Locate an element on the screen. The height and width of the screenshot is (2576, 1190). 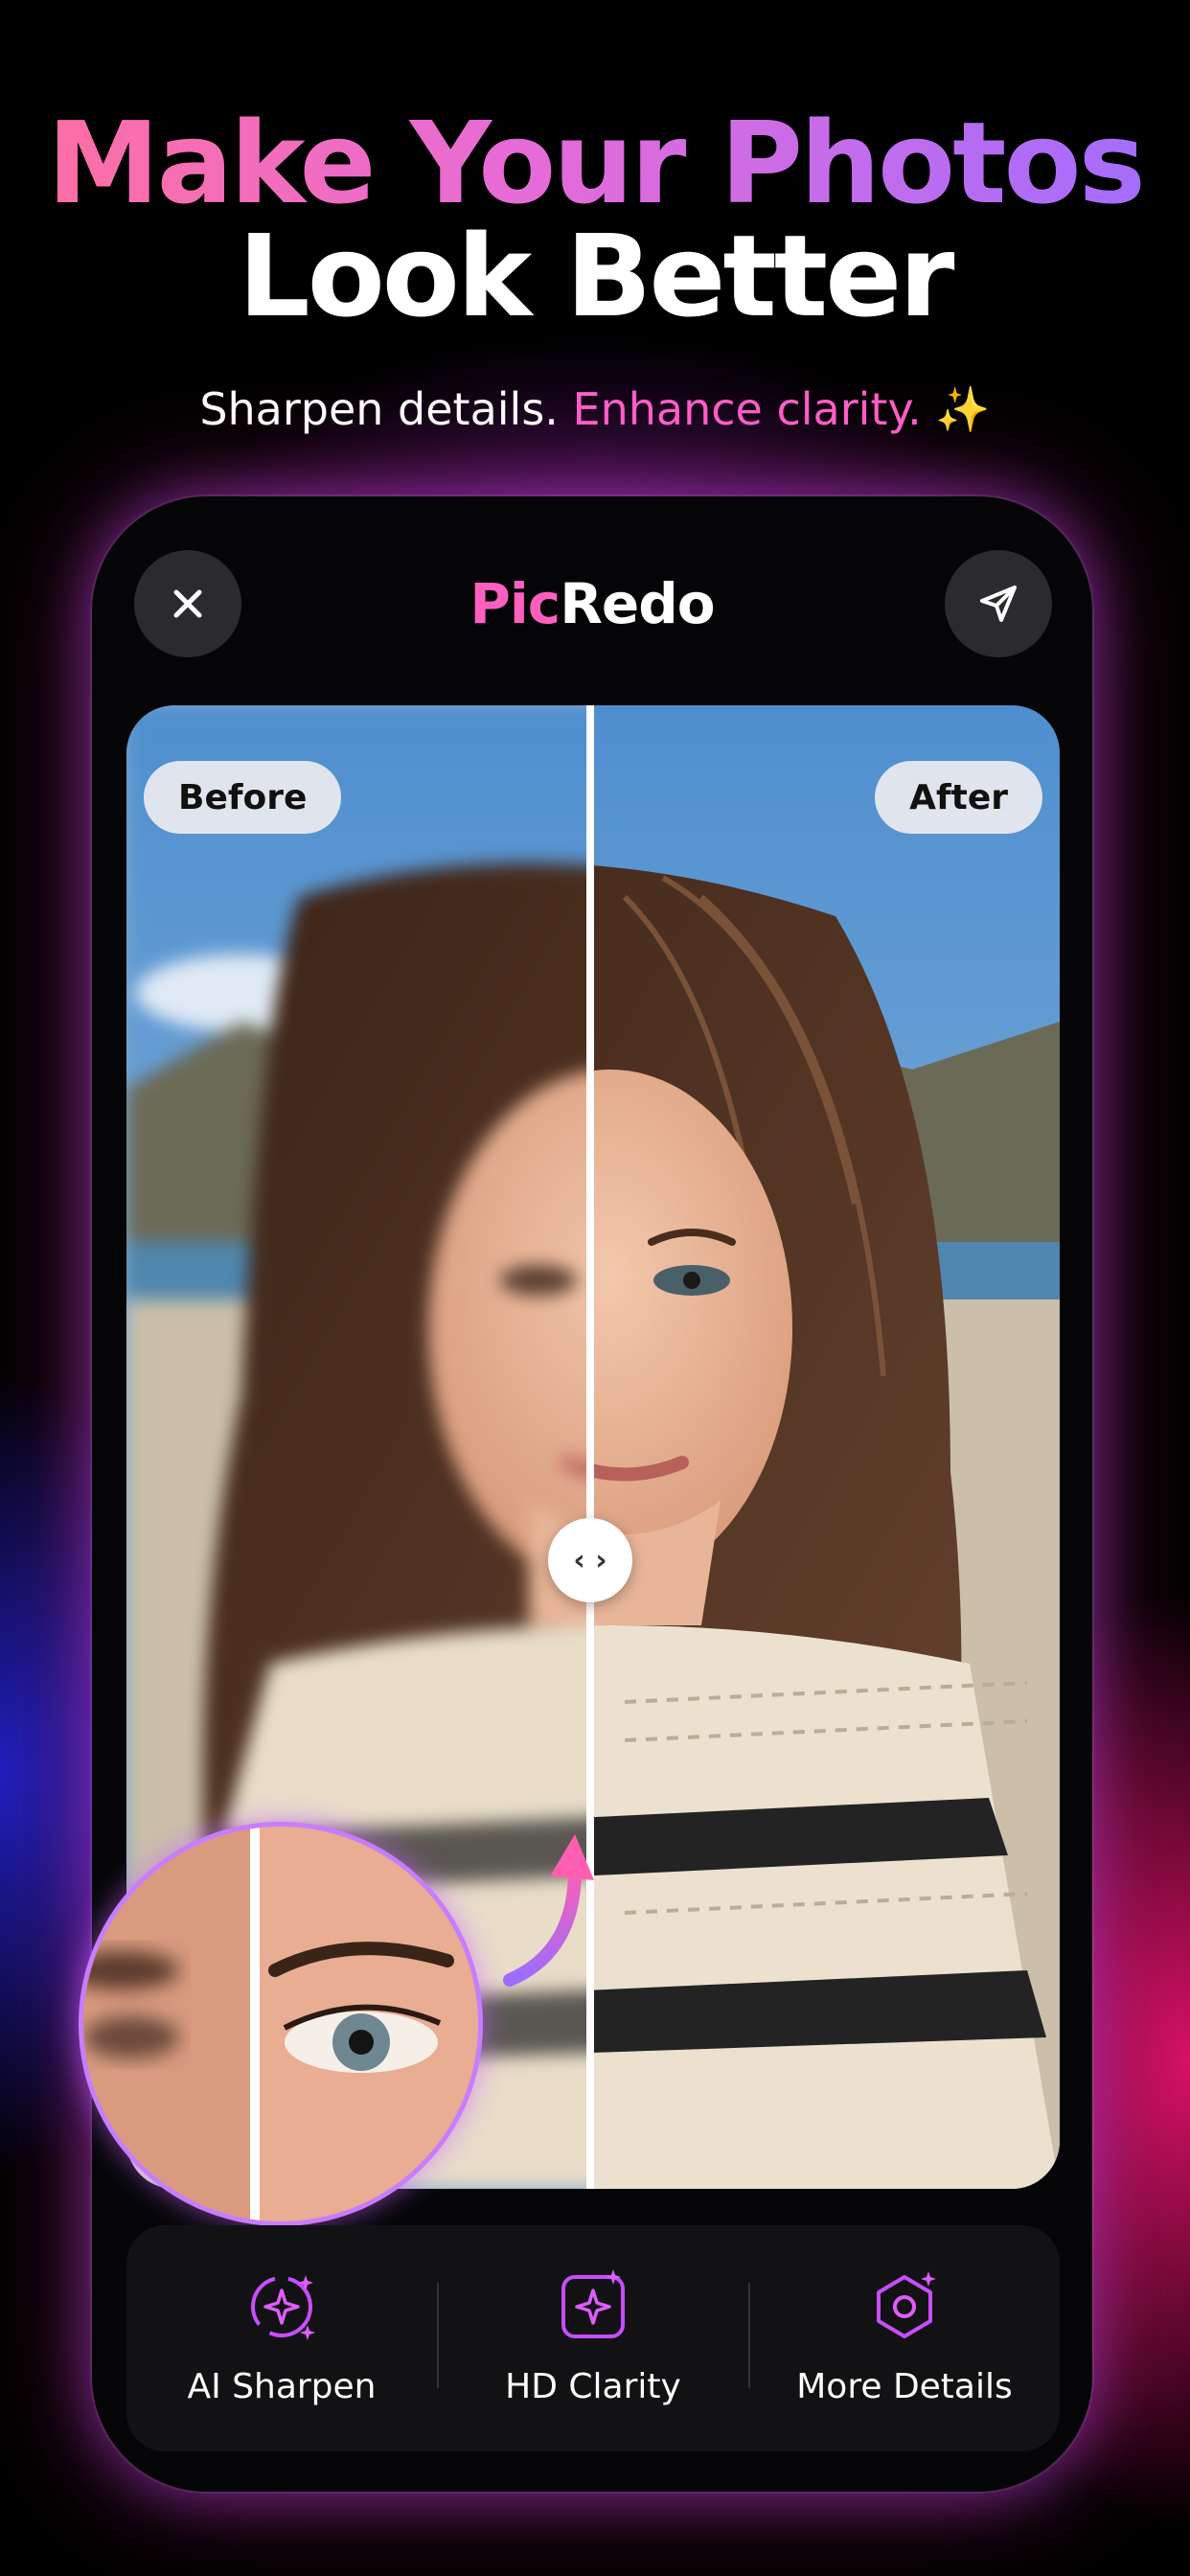
arrow-icon is located at coordinates (548, 1910).